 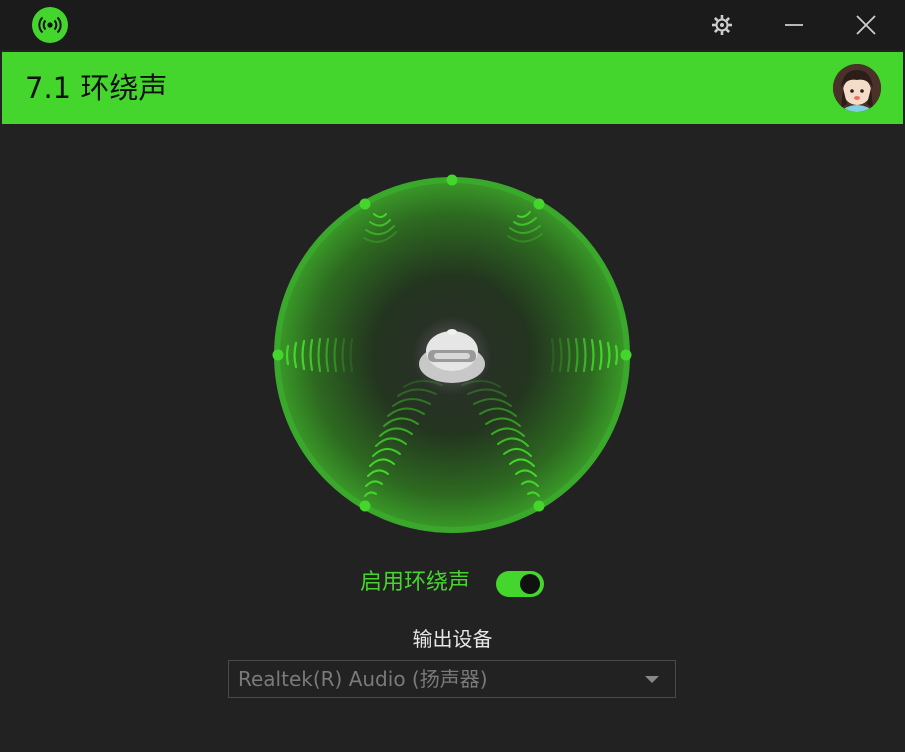 I want to click on close-button, so click(x=866, y=25).